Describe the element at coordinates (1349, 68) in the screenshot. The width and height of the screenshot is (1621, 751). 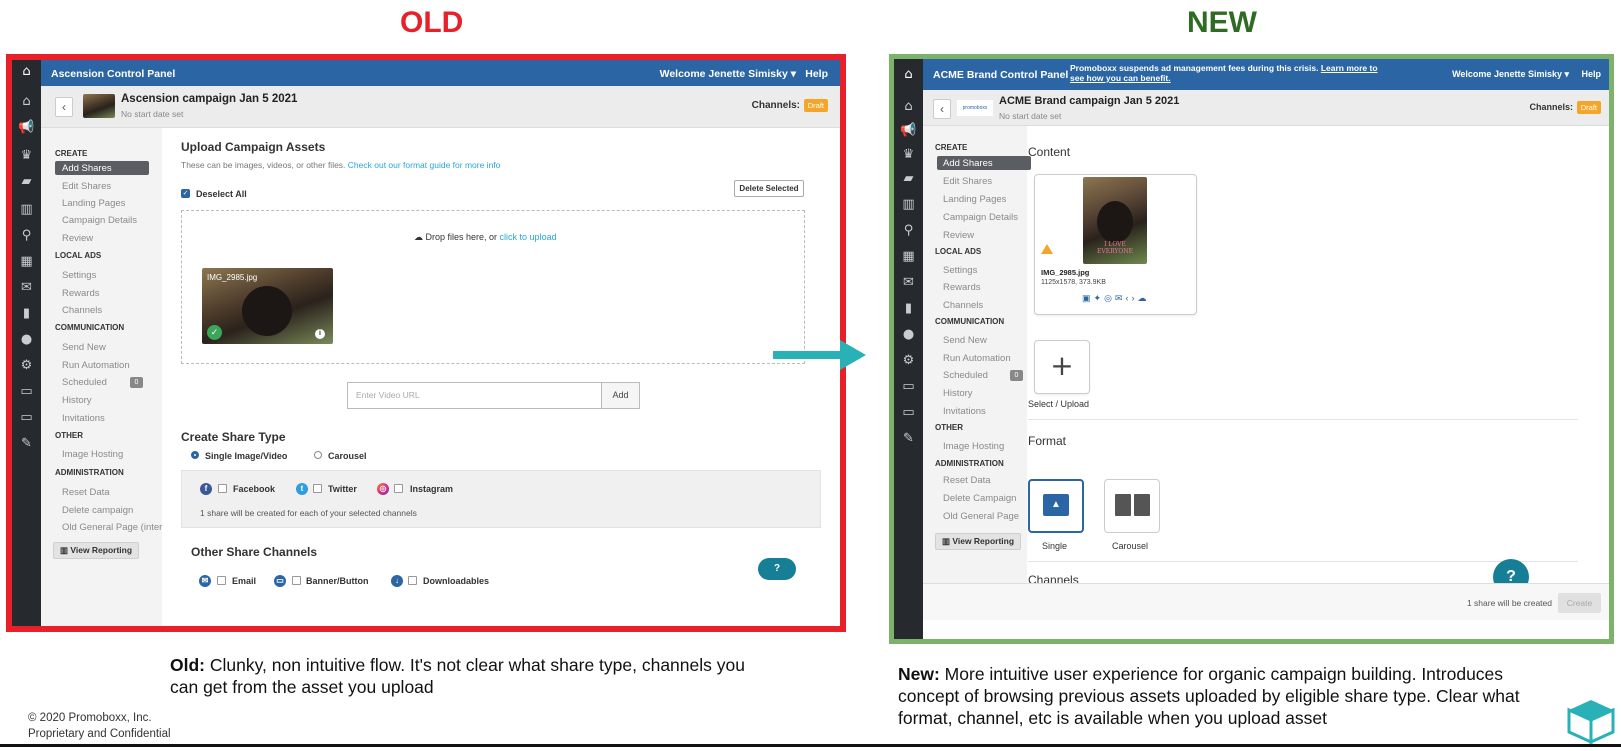
I see `learn-more-link: Learn more to` at that location.